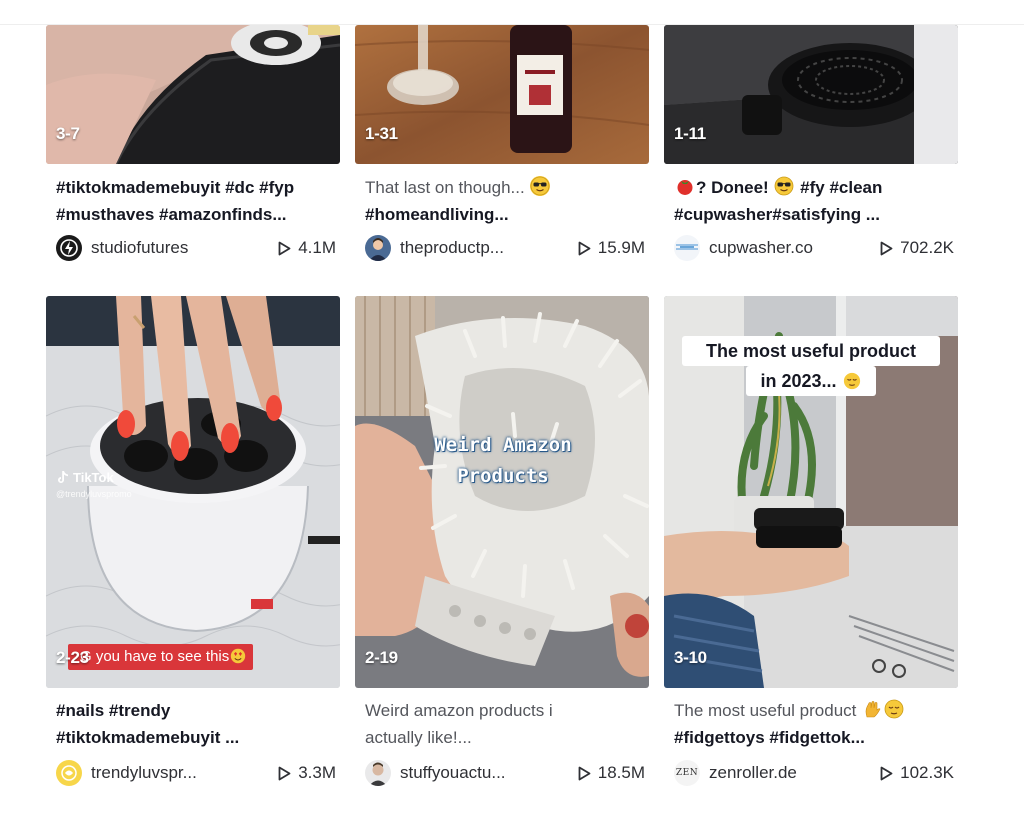 This screenshot has width=1024, height=818. I want to click on video-thumbnail: 1-31, so click(502, 94).